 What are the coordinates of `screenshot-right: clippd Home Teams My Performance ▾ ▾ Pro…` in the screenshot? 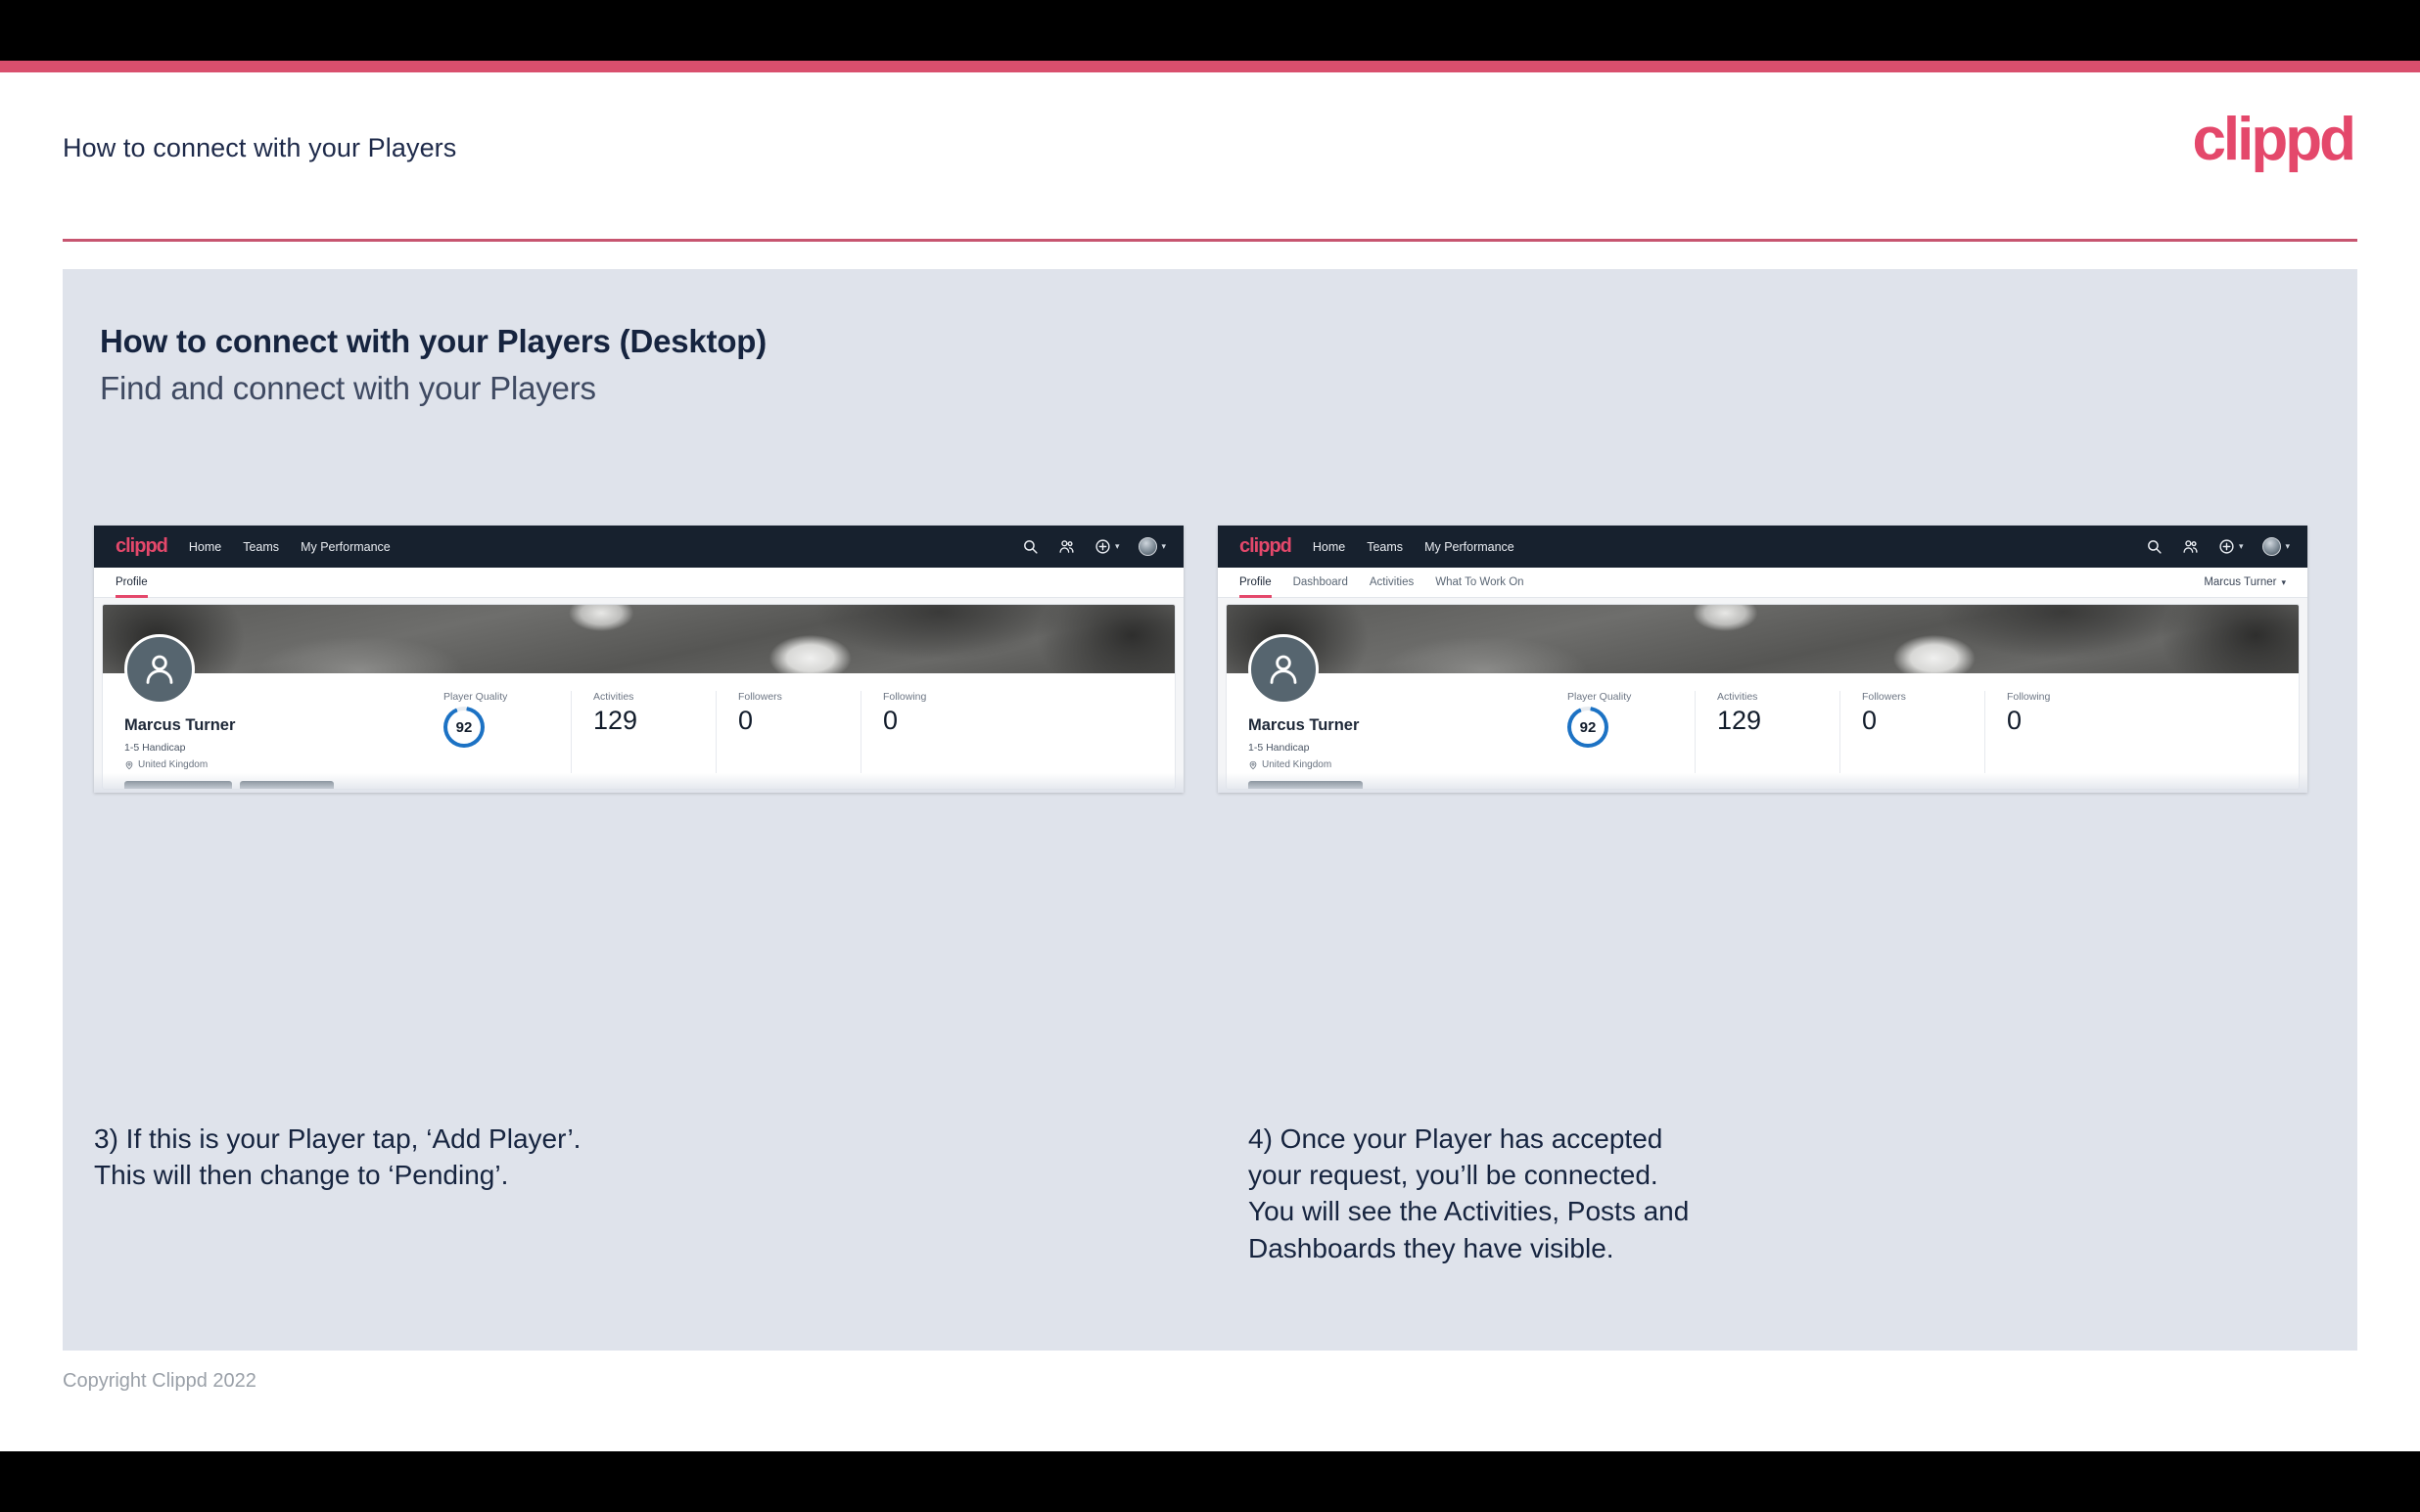 It's located at (1762, 659).